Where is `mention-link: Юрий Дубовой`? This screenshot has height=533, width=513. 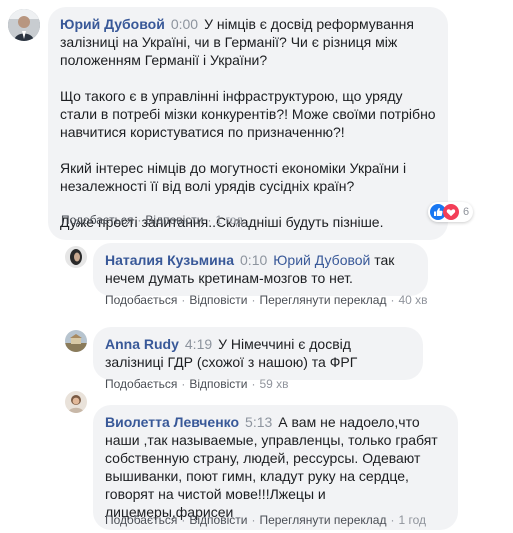
mention-link: Юрий Дубовой is located at coordinates (321, 260).